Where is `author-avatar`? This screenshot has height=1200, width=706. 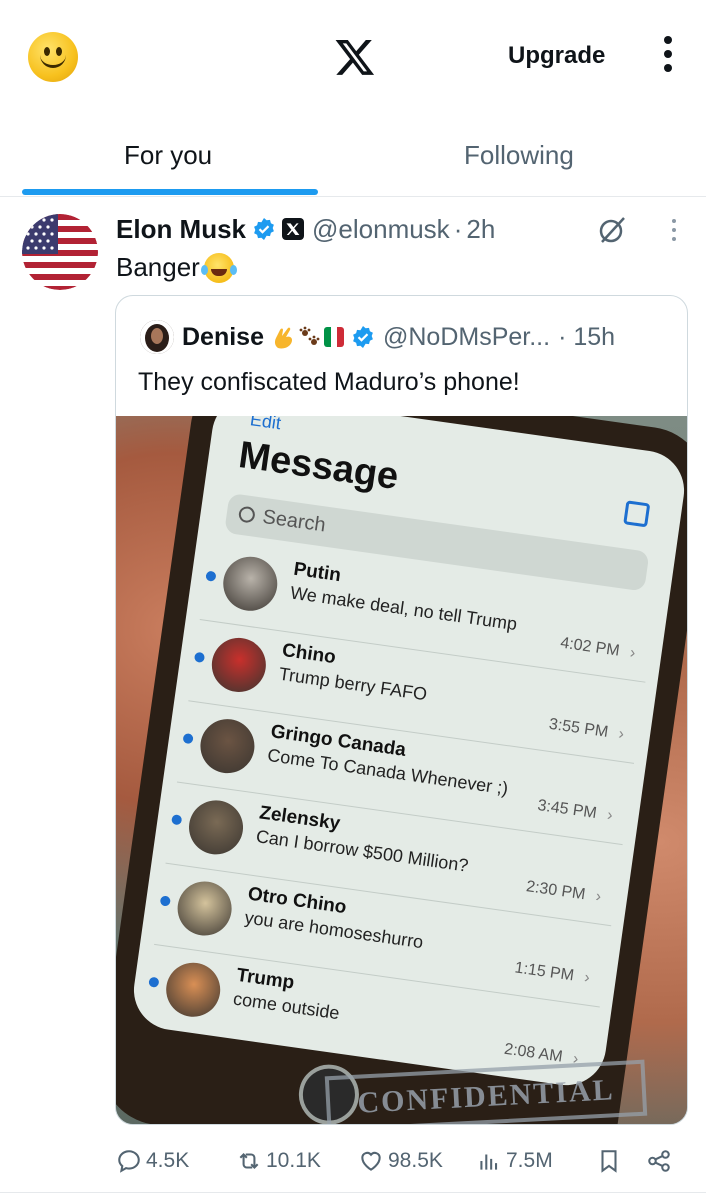 author-avatar is located at coordinates (60, 252).